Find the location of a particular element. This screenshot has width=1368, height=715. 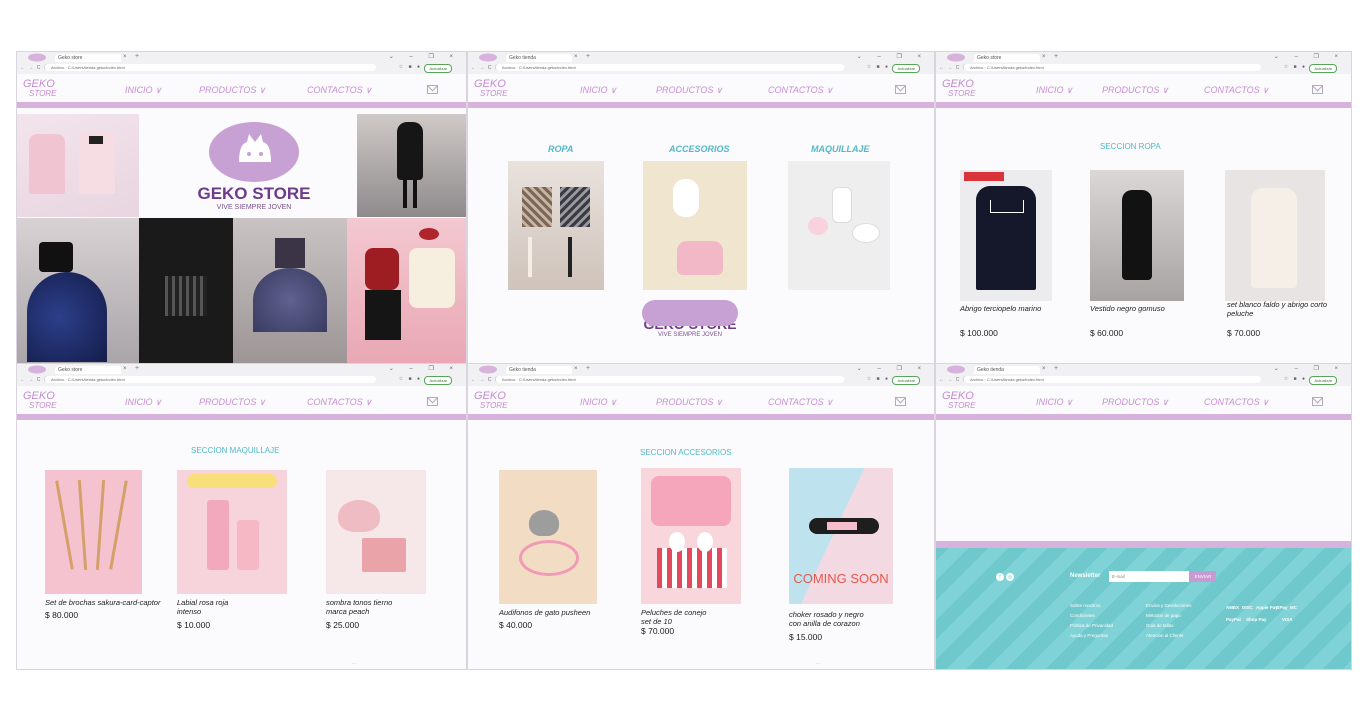

footer-link: Guia de tallas is located at coordinates (1160, 625).